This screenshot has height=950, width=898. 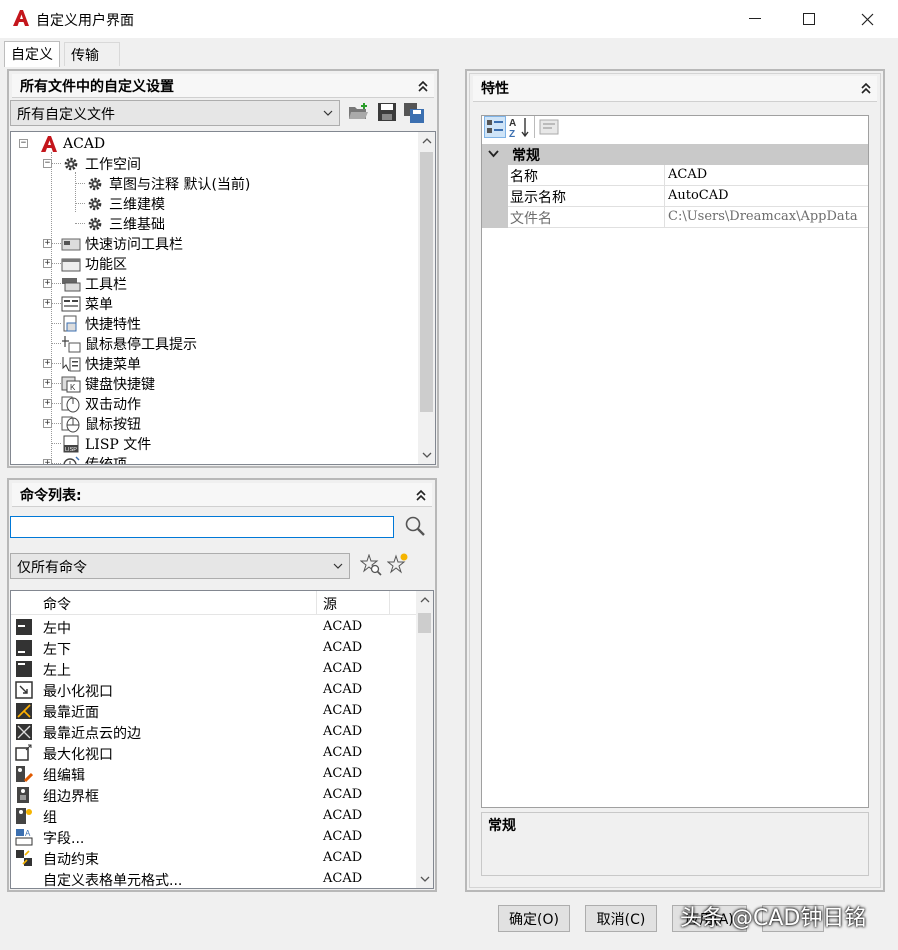 I want to click on customization-file-select: 所有自定义文件, so click(x=175, y=113).